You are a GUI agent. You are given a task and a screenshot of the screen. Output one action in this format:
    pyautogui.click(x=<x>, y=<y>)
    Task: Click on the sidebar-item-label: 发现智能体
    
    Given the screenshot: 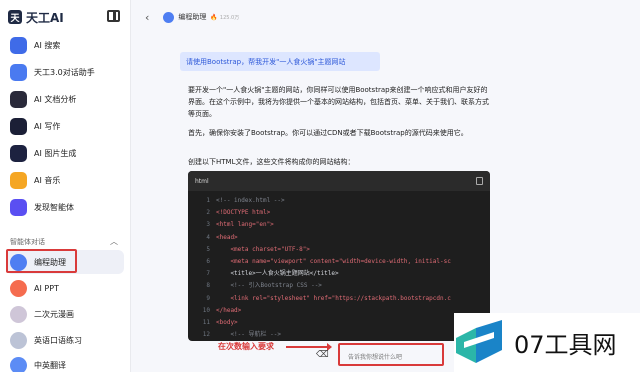 What is the action you would take?
    pyautogui.click(x=54, y=207)
    